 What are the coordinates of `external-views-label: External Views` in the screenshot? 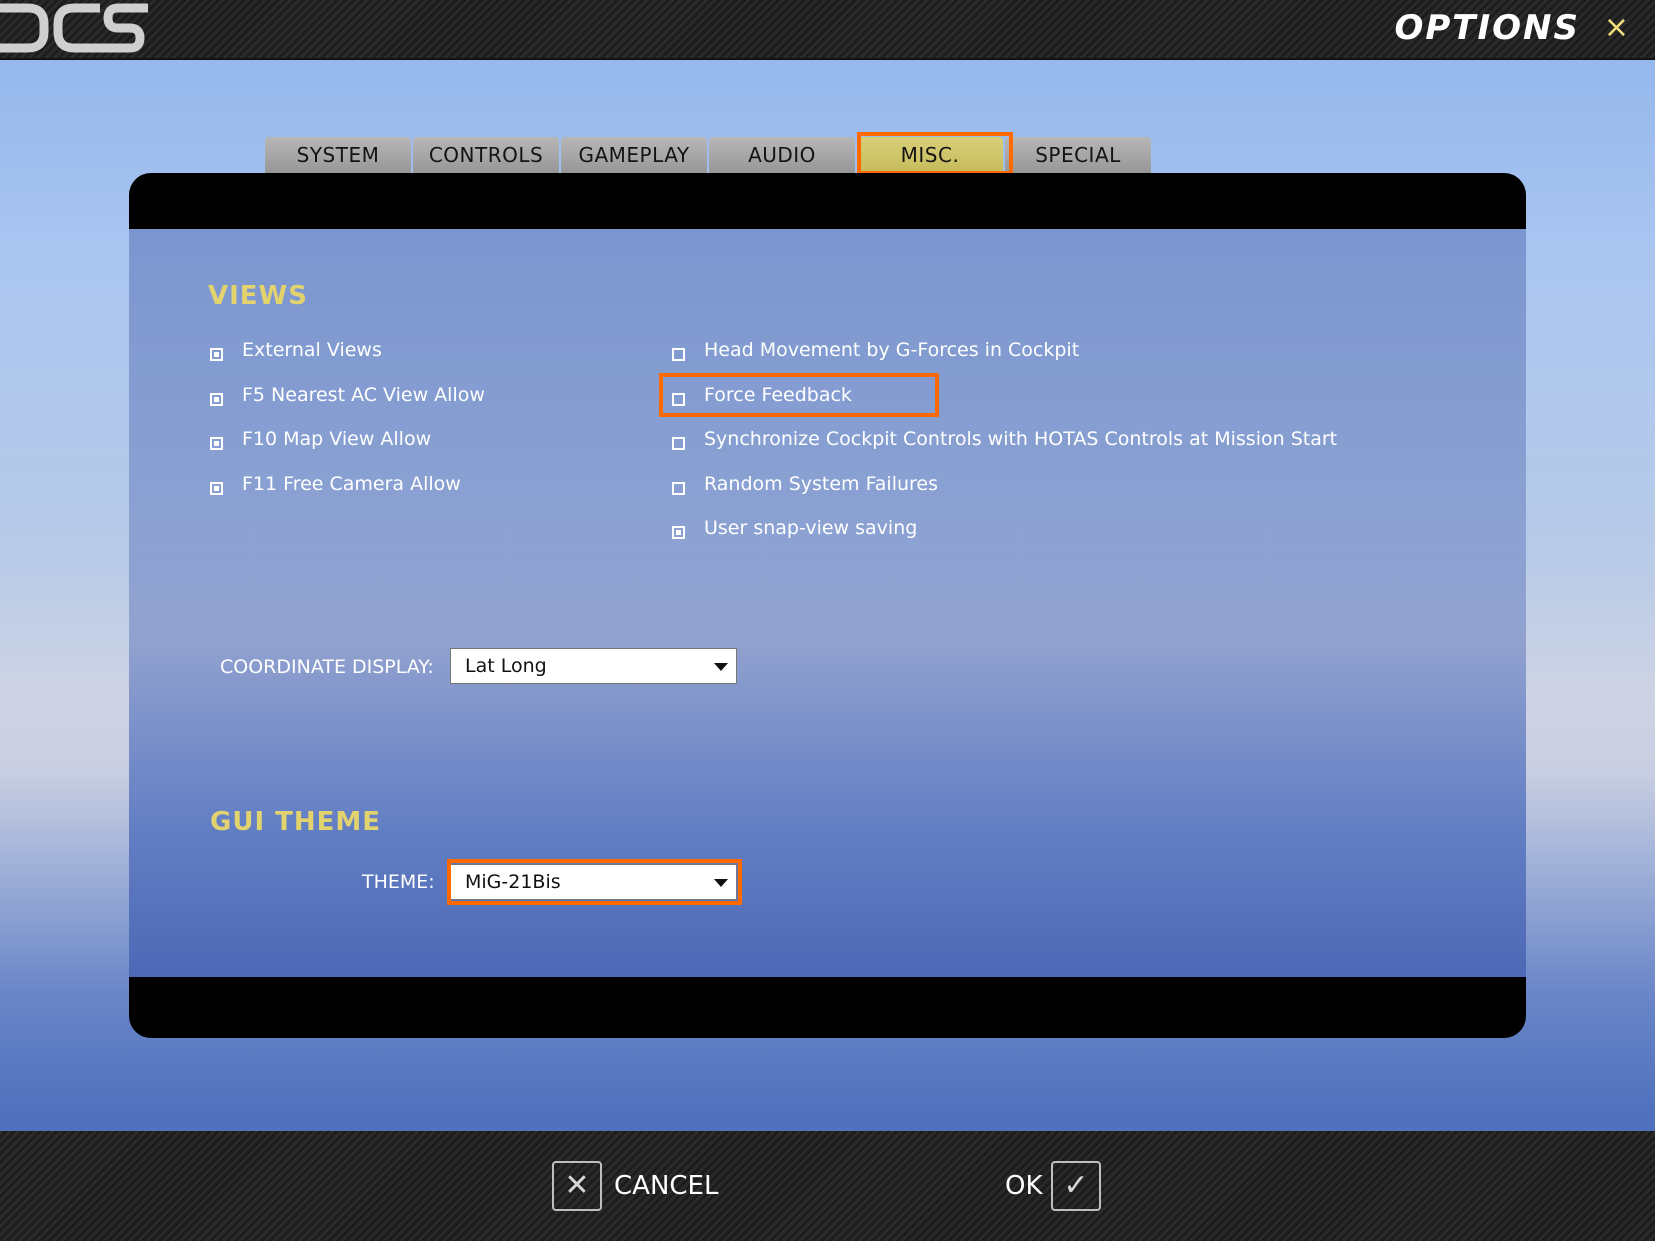 It's located at (312, 350).